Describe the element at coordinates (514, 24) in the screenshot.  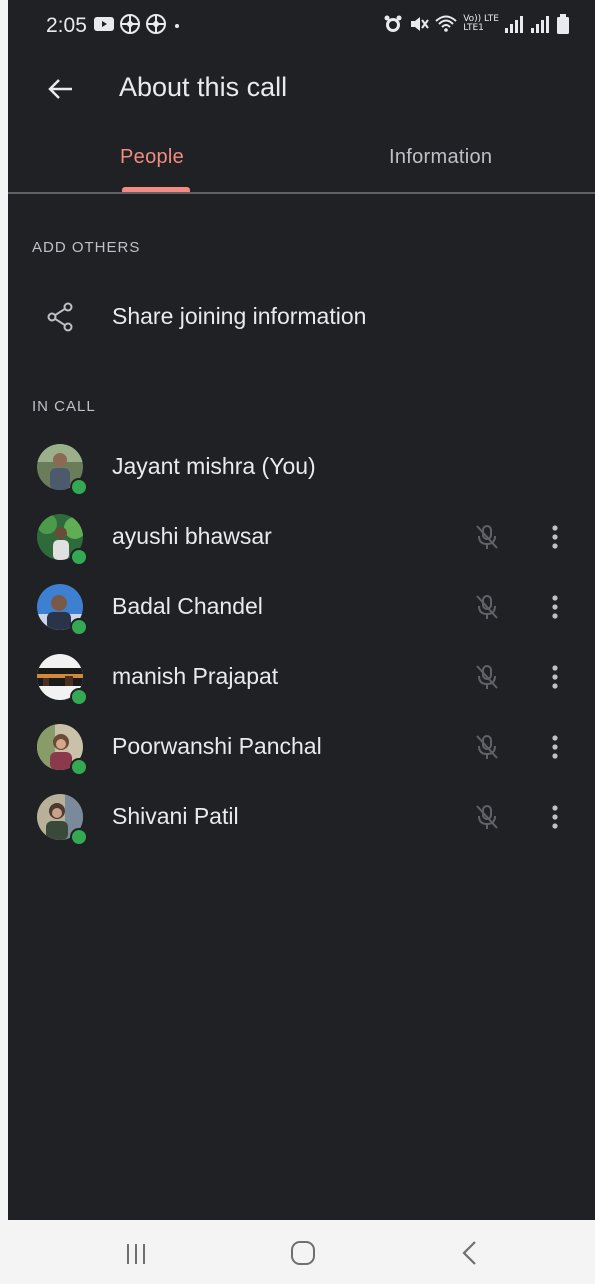
I see `signal-icon` at that location.